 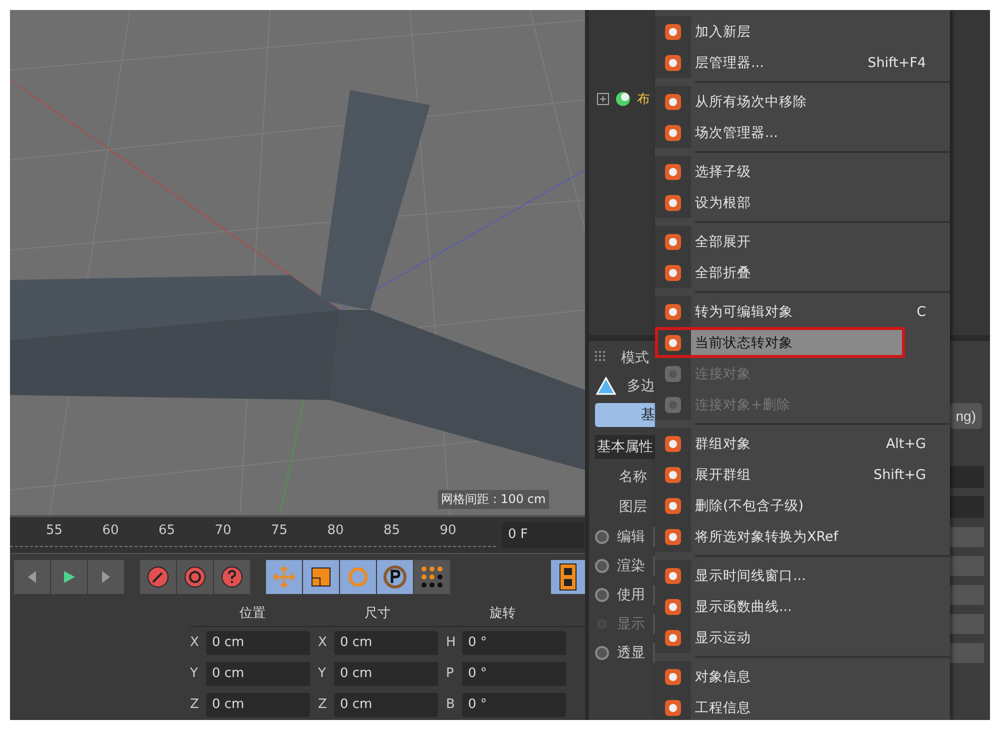 What do you see at coordinates (633, 507) in the screenshot?
I see `field-label: 图层` at bounding box center [633, 507].